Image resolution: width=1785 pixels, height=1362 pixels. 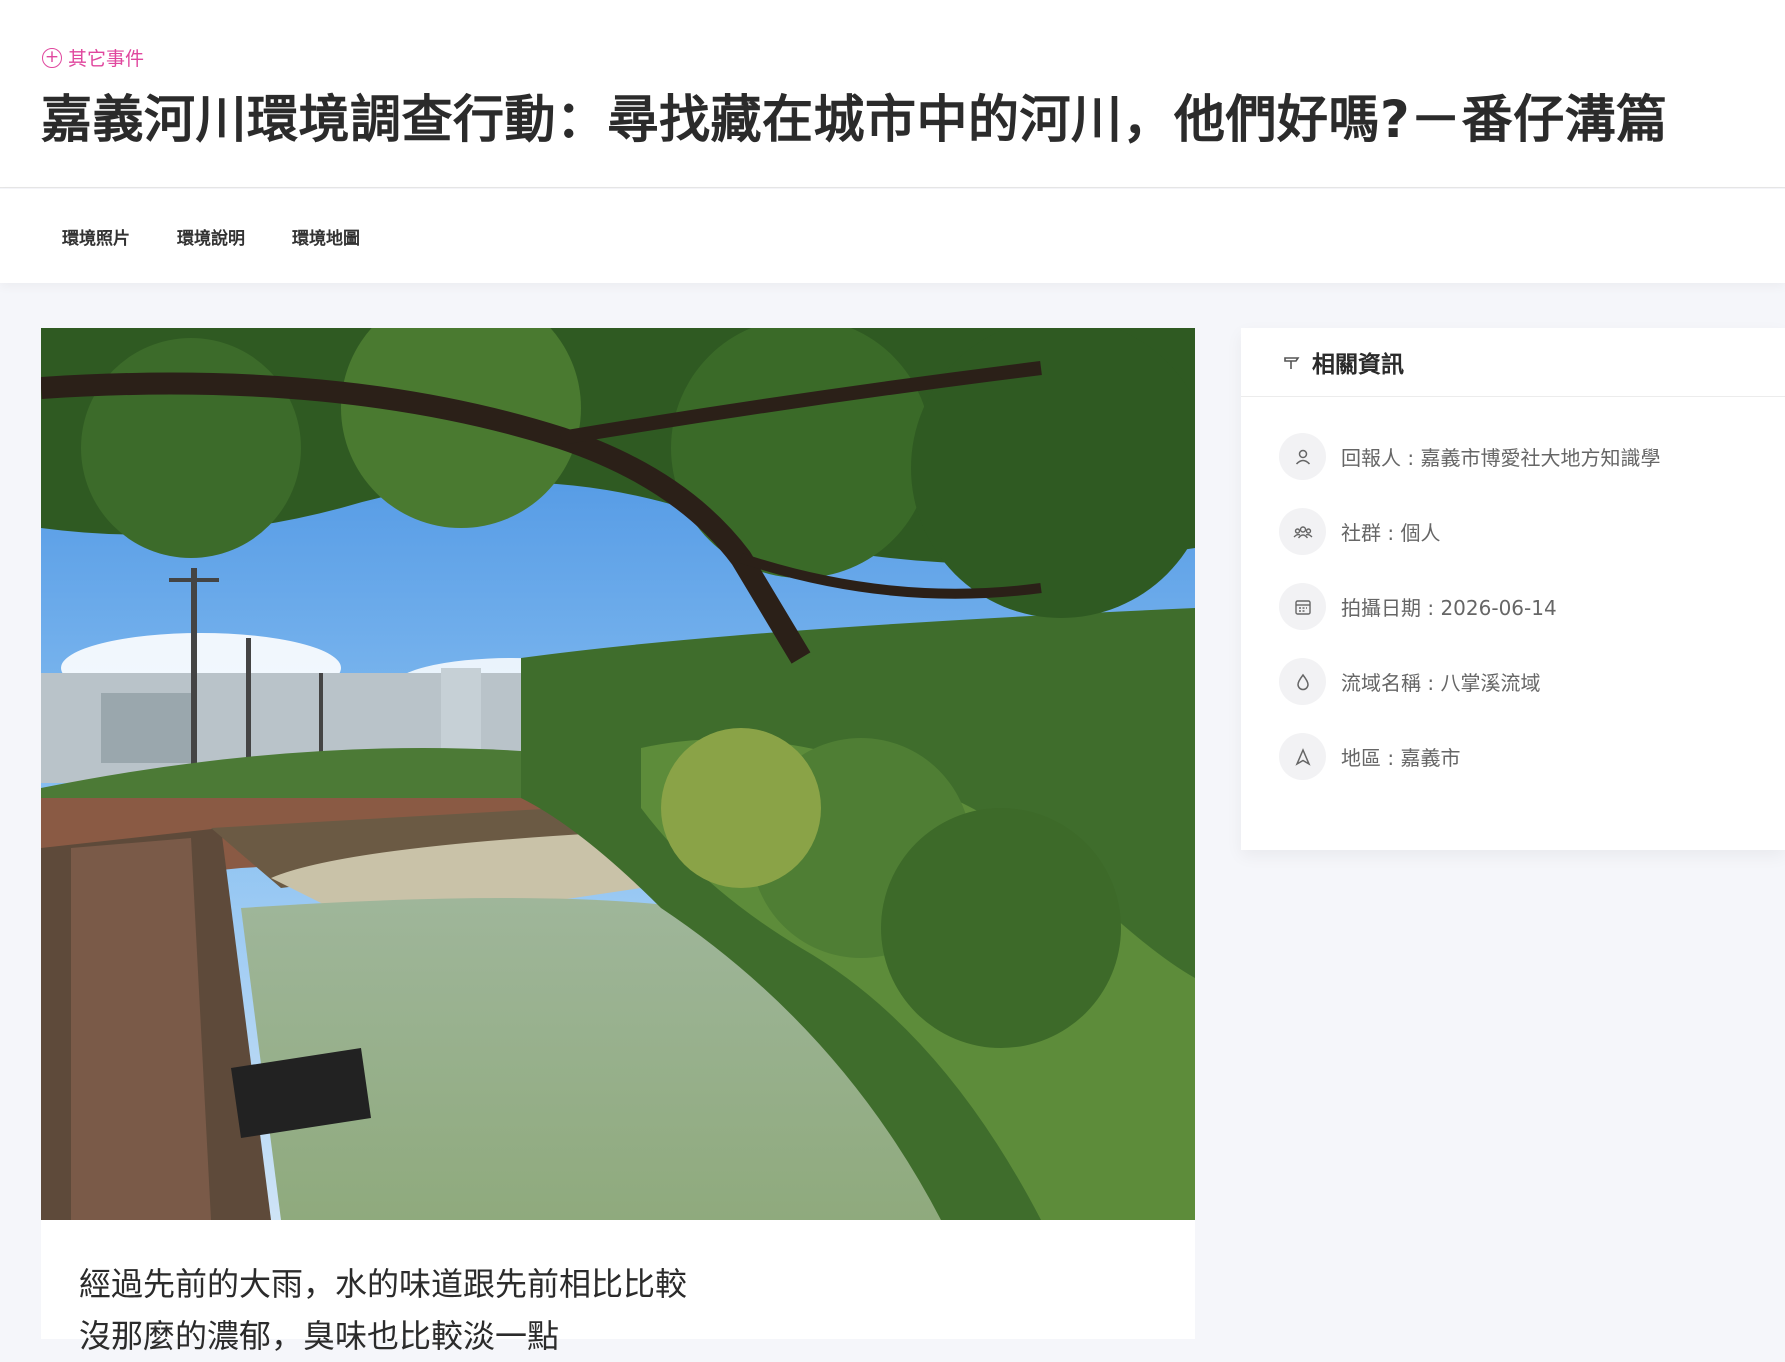 What do you see at coordinates (892, 236) in the screenshot?
I see `tab-bar: 環境照片 環境說明 環境地圖` at bounding box center [892, 236].